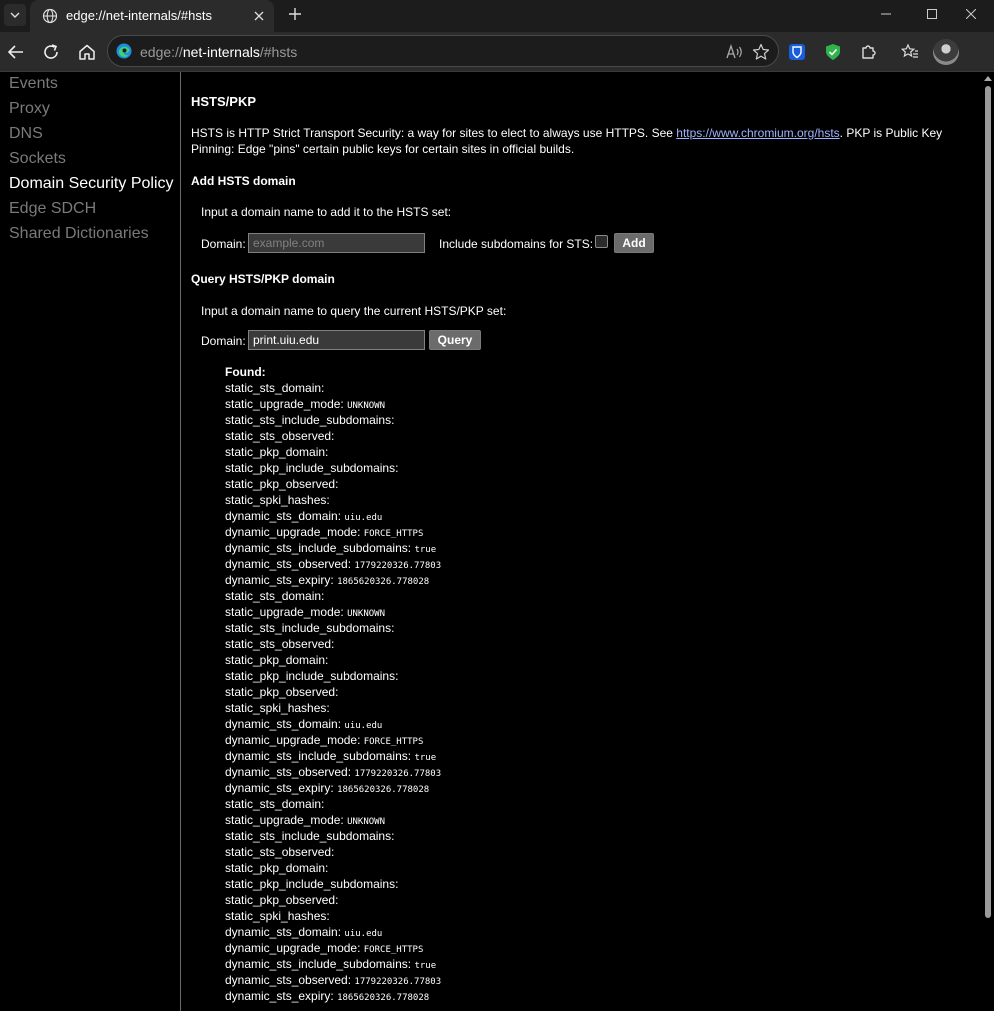  I want to click on scrollbar-thumb, so click(988, 502).